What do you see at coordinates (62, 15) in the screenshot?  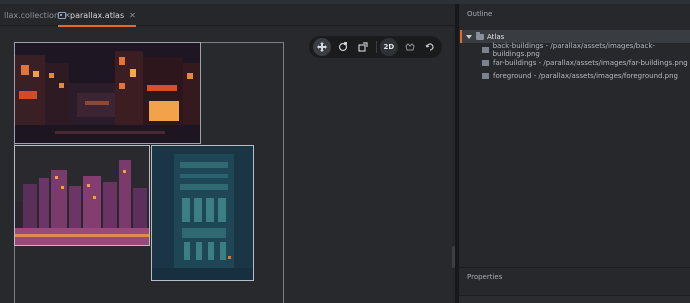 I see `atlas-file-icon` at bounding box center [62, 15].